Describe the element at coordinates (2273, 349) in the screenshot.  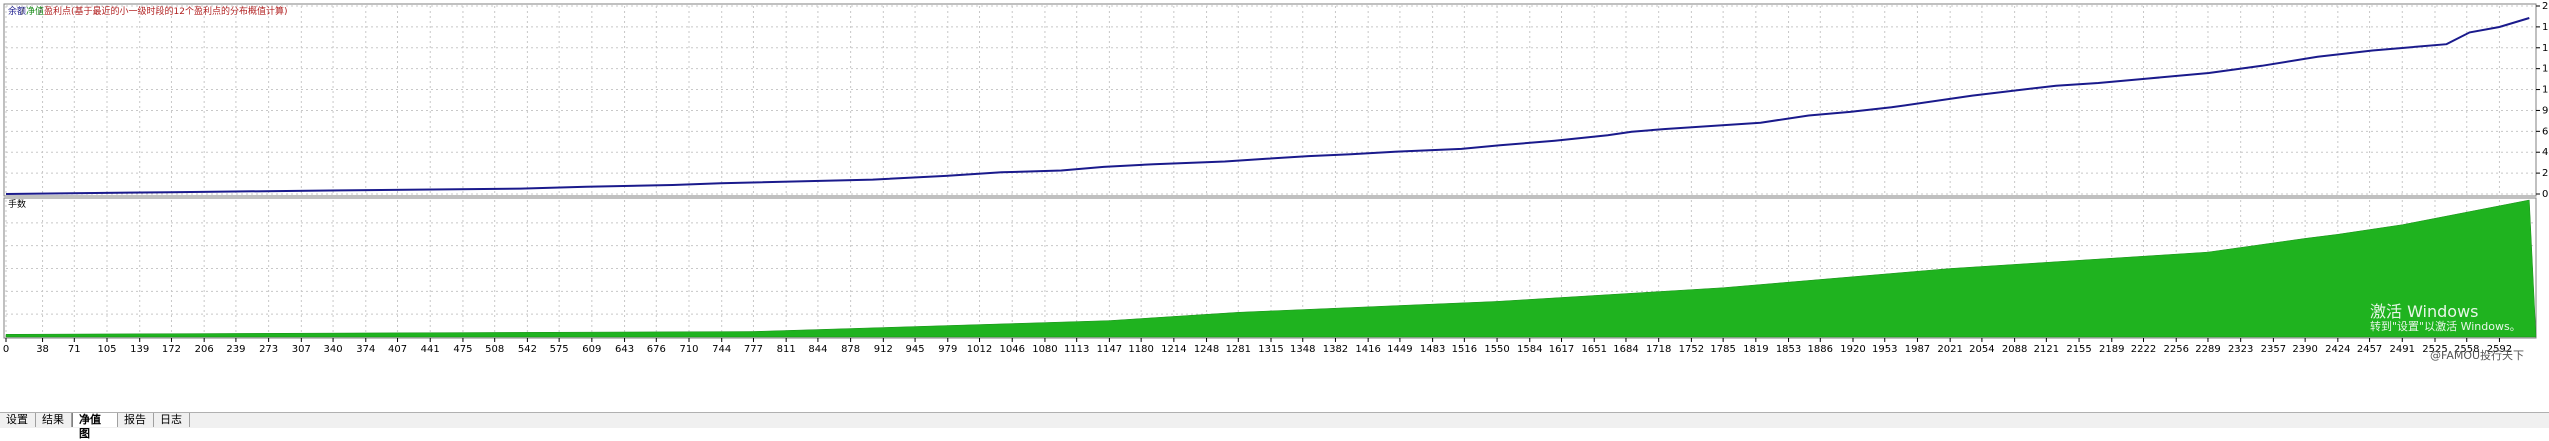
I see `x-tick-label: 2357` at that location.